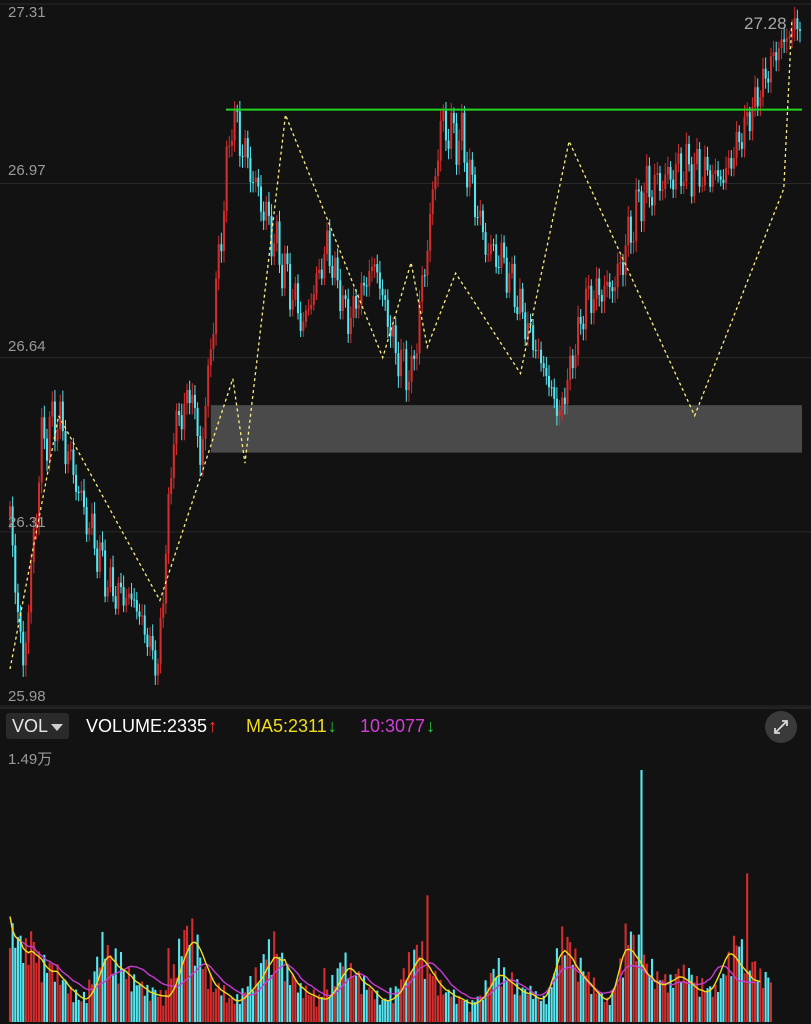 The height and width of the screenshot is (1024, 811). I want to click on volume-readout: VOLUME:2335↑, so click(151, 726).